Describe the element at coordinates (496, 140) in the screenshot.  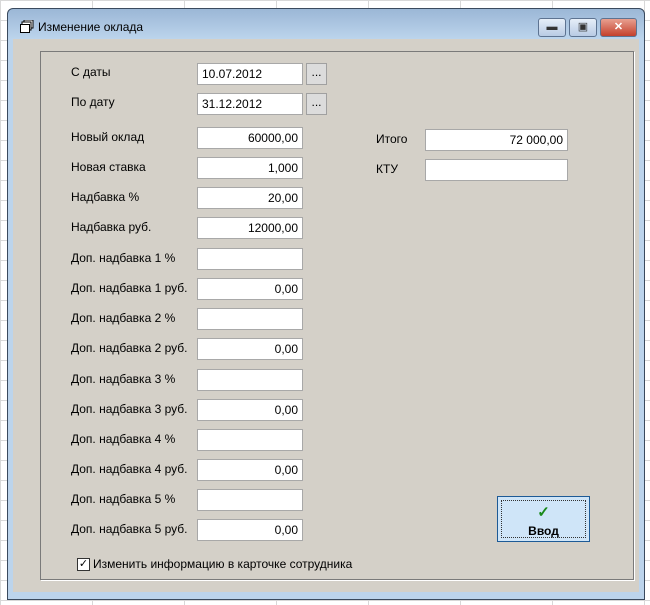
I see `total-field: 72 000,00` at that location.